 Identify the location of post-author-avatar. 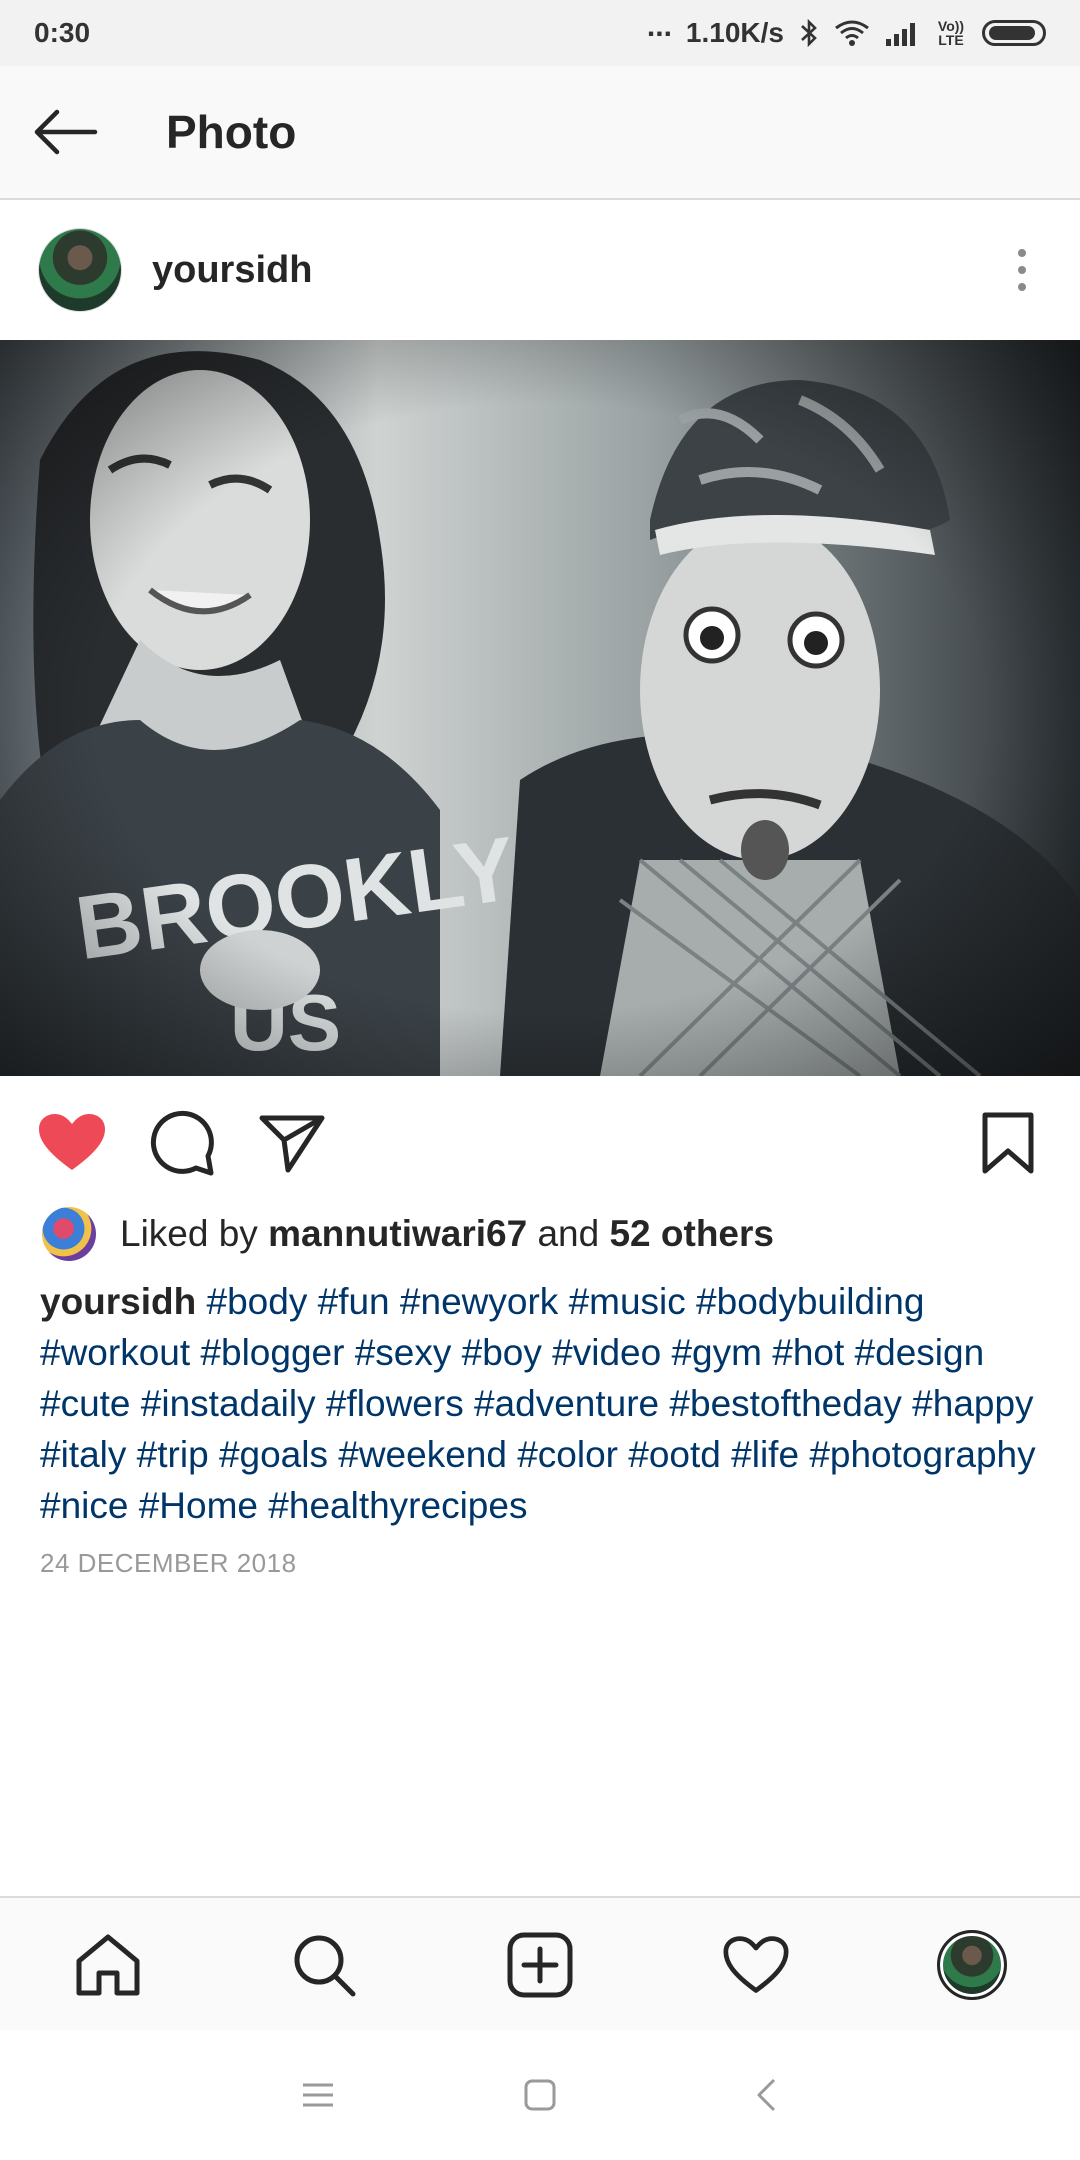
(80, 270).